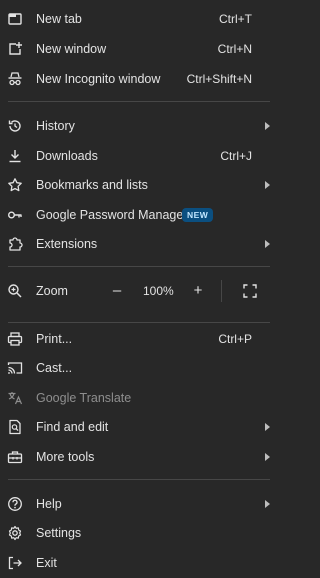 Image resolution: width=320 pixels, height=578 pixels. Describe the element at coordinates (117, 290) in the screenshot. I see `zoom-out-button: –` at that location.